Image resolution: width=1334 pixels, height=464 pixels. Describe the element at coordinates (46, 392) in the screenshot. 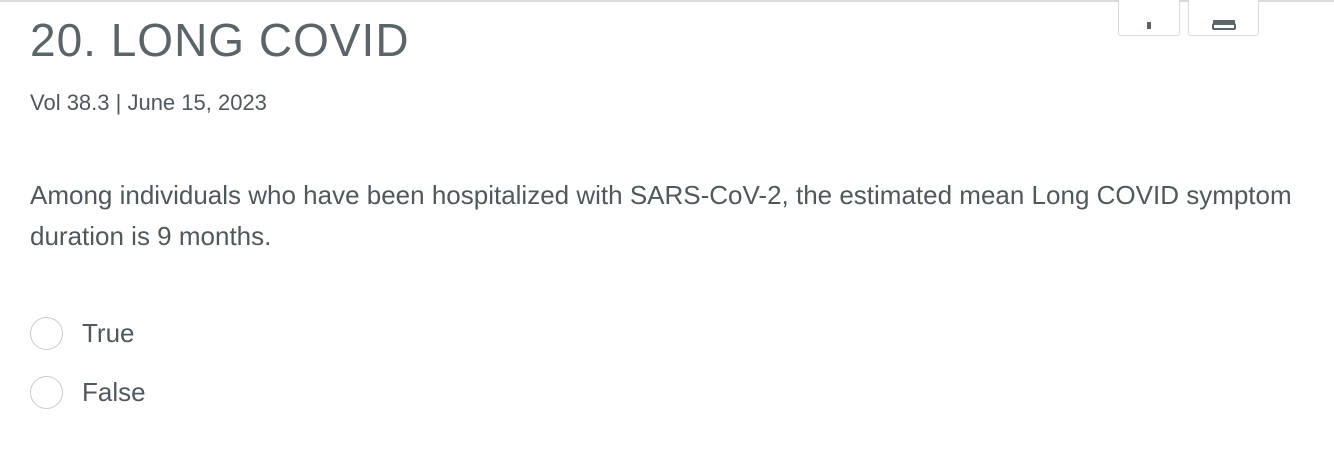

I see `false-radio` at that location.